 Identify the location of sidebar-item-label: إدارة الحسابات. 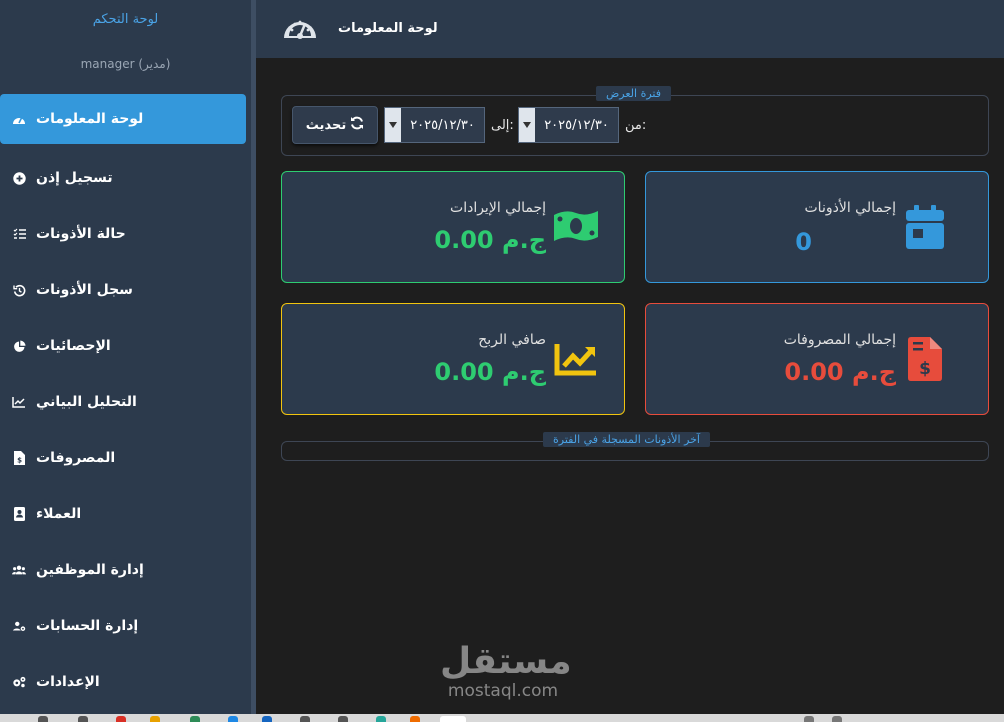
(87, 626).